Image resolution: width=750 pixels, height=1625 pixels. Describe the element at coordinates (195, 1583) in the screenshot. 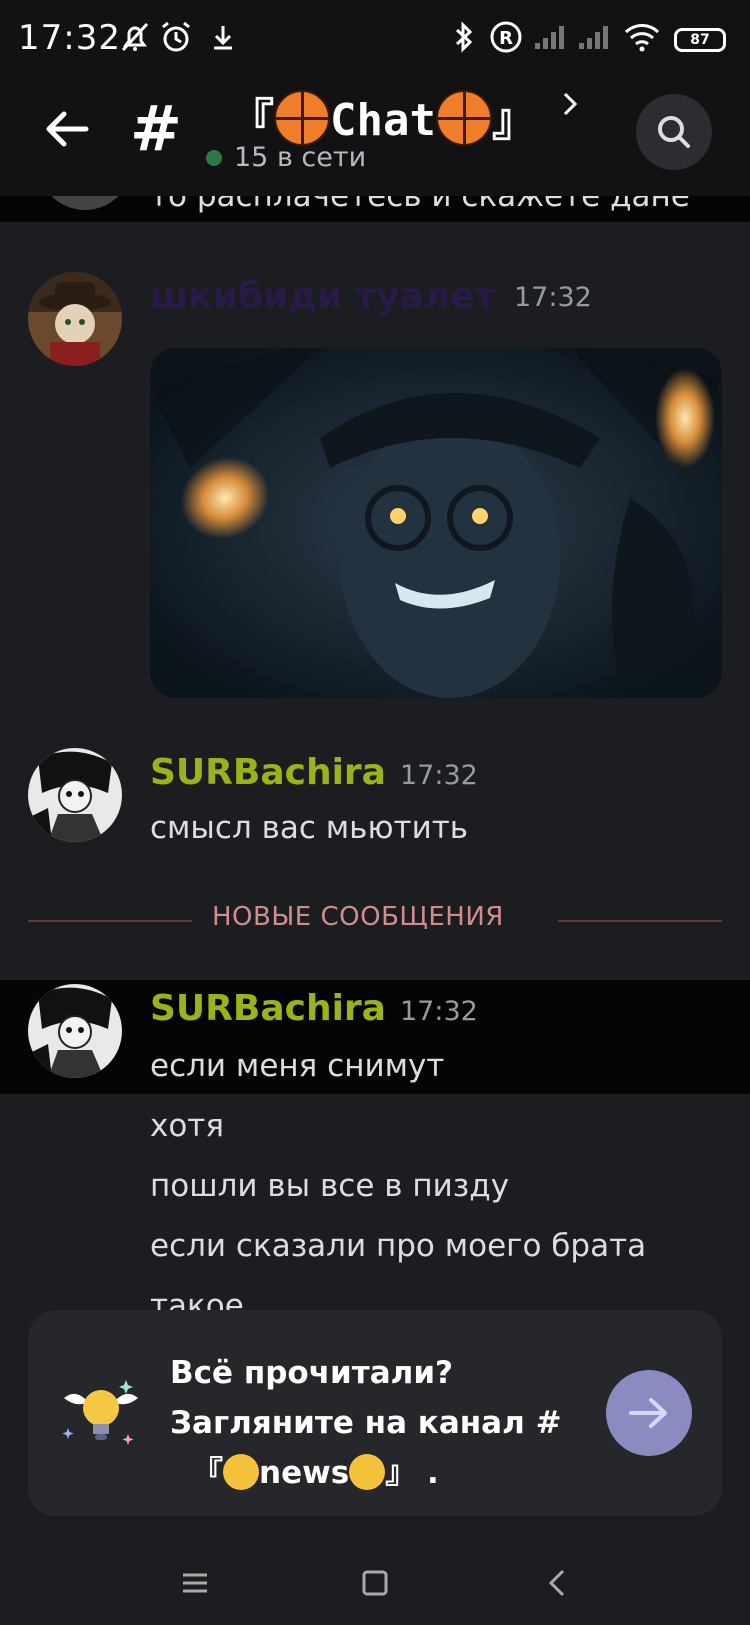

I see `menu-icon` at that location.